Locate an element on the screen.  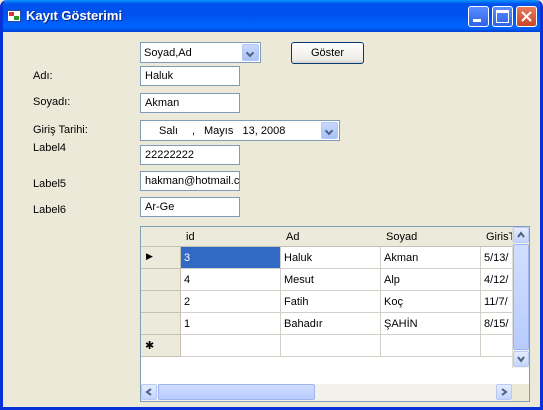
soyadi-field: Akman is located at coordinates (190, 103).